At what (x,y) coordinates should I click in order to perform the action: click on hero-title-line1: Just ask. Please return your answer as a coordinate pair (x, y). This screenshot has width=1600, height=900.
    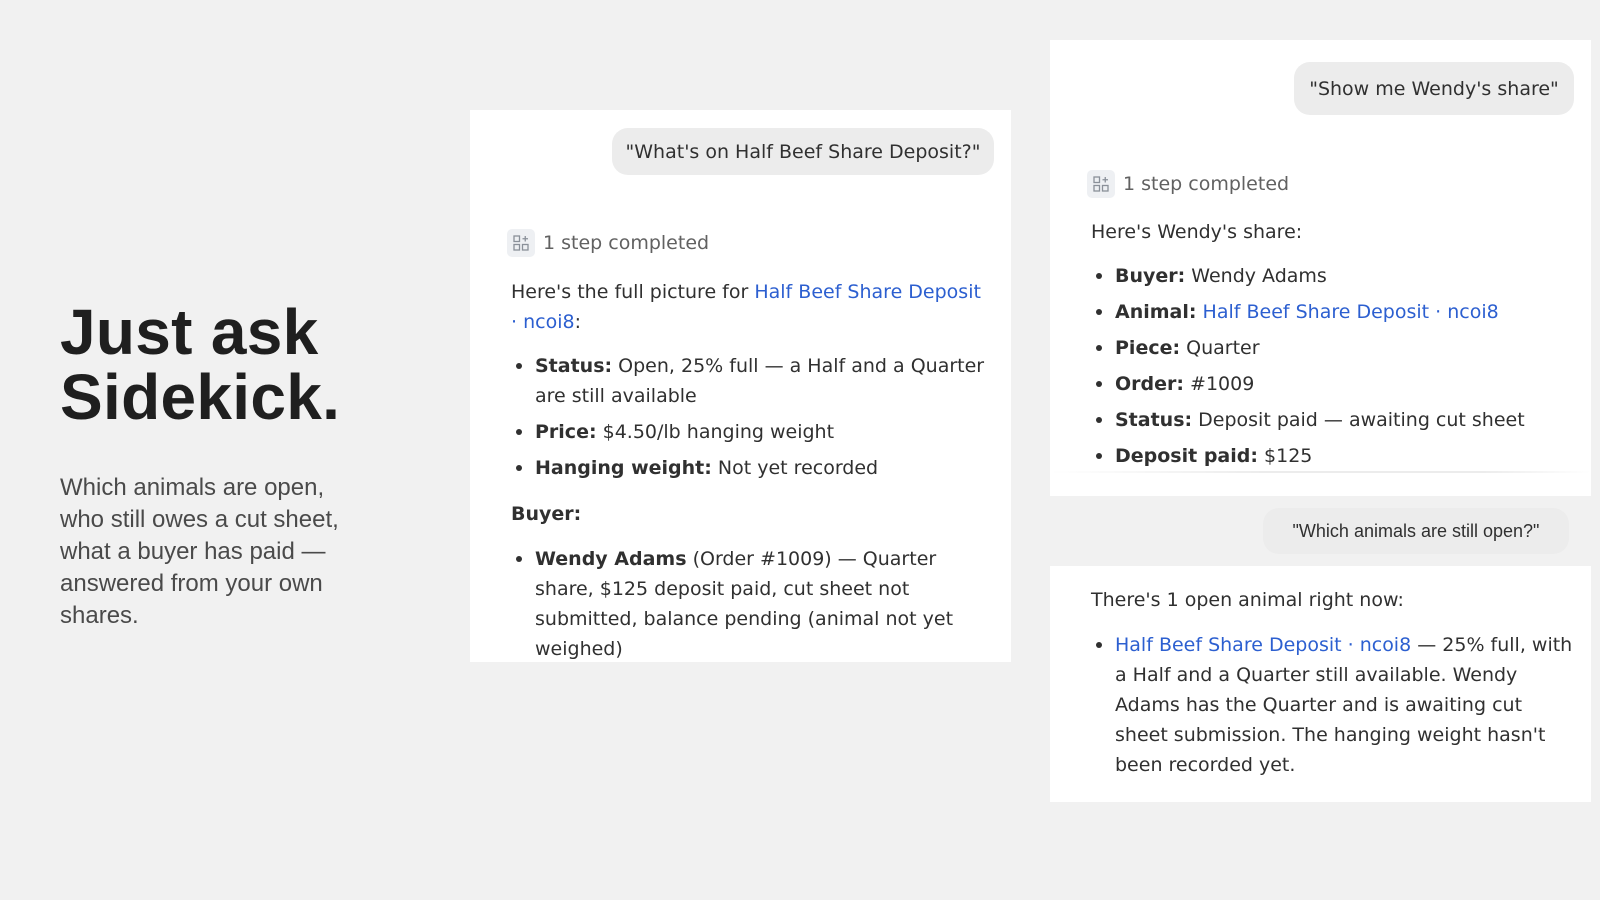
    Looking at the image, I should click on (189, 332).